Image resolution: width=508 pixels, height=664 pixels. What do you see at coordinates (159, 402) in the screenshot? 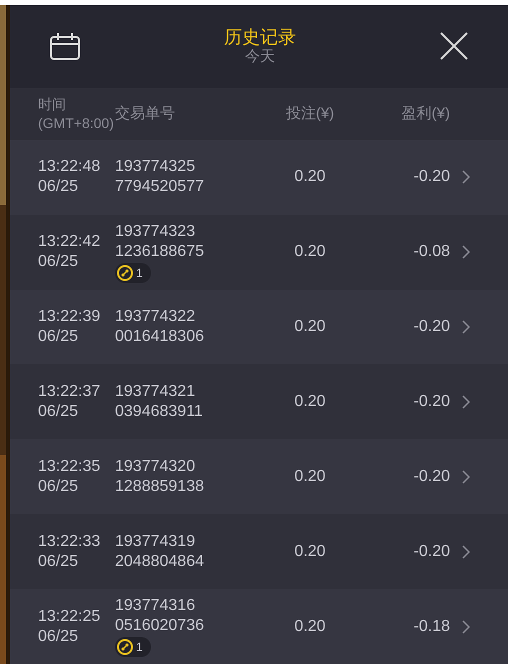
I see `order-number: 193774321 0394683911` at bounding box center [159, 402].